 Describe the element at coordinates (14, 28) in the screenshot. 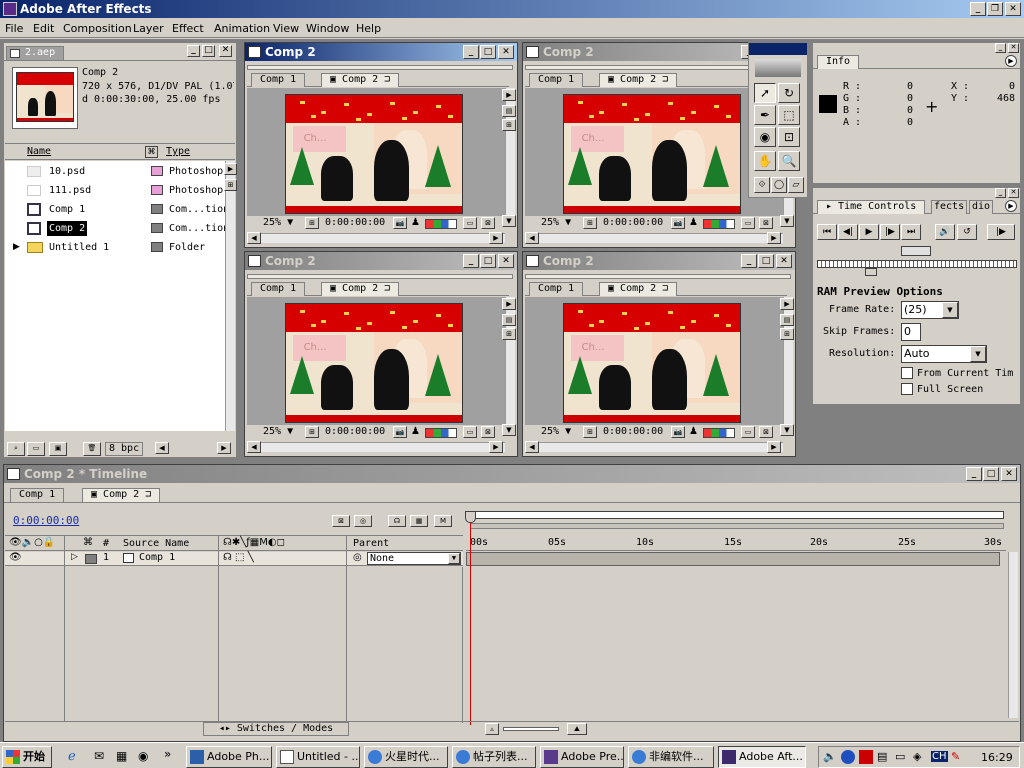

I see `menu-file: File` at that location.